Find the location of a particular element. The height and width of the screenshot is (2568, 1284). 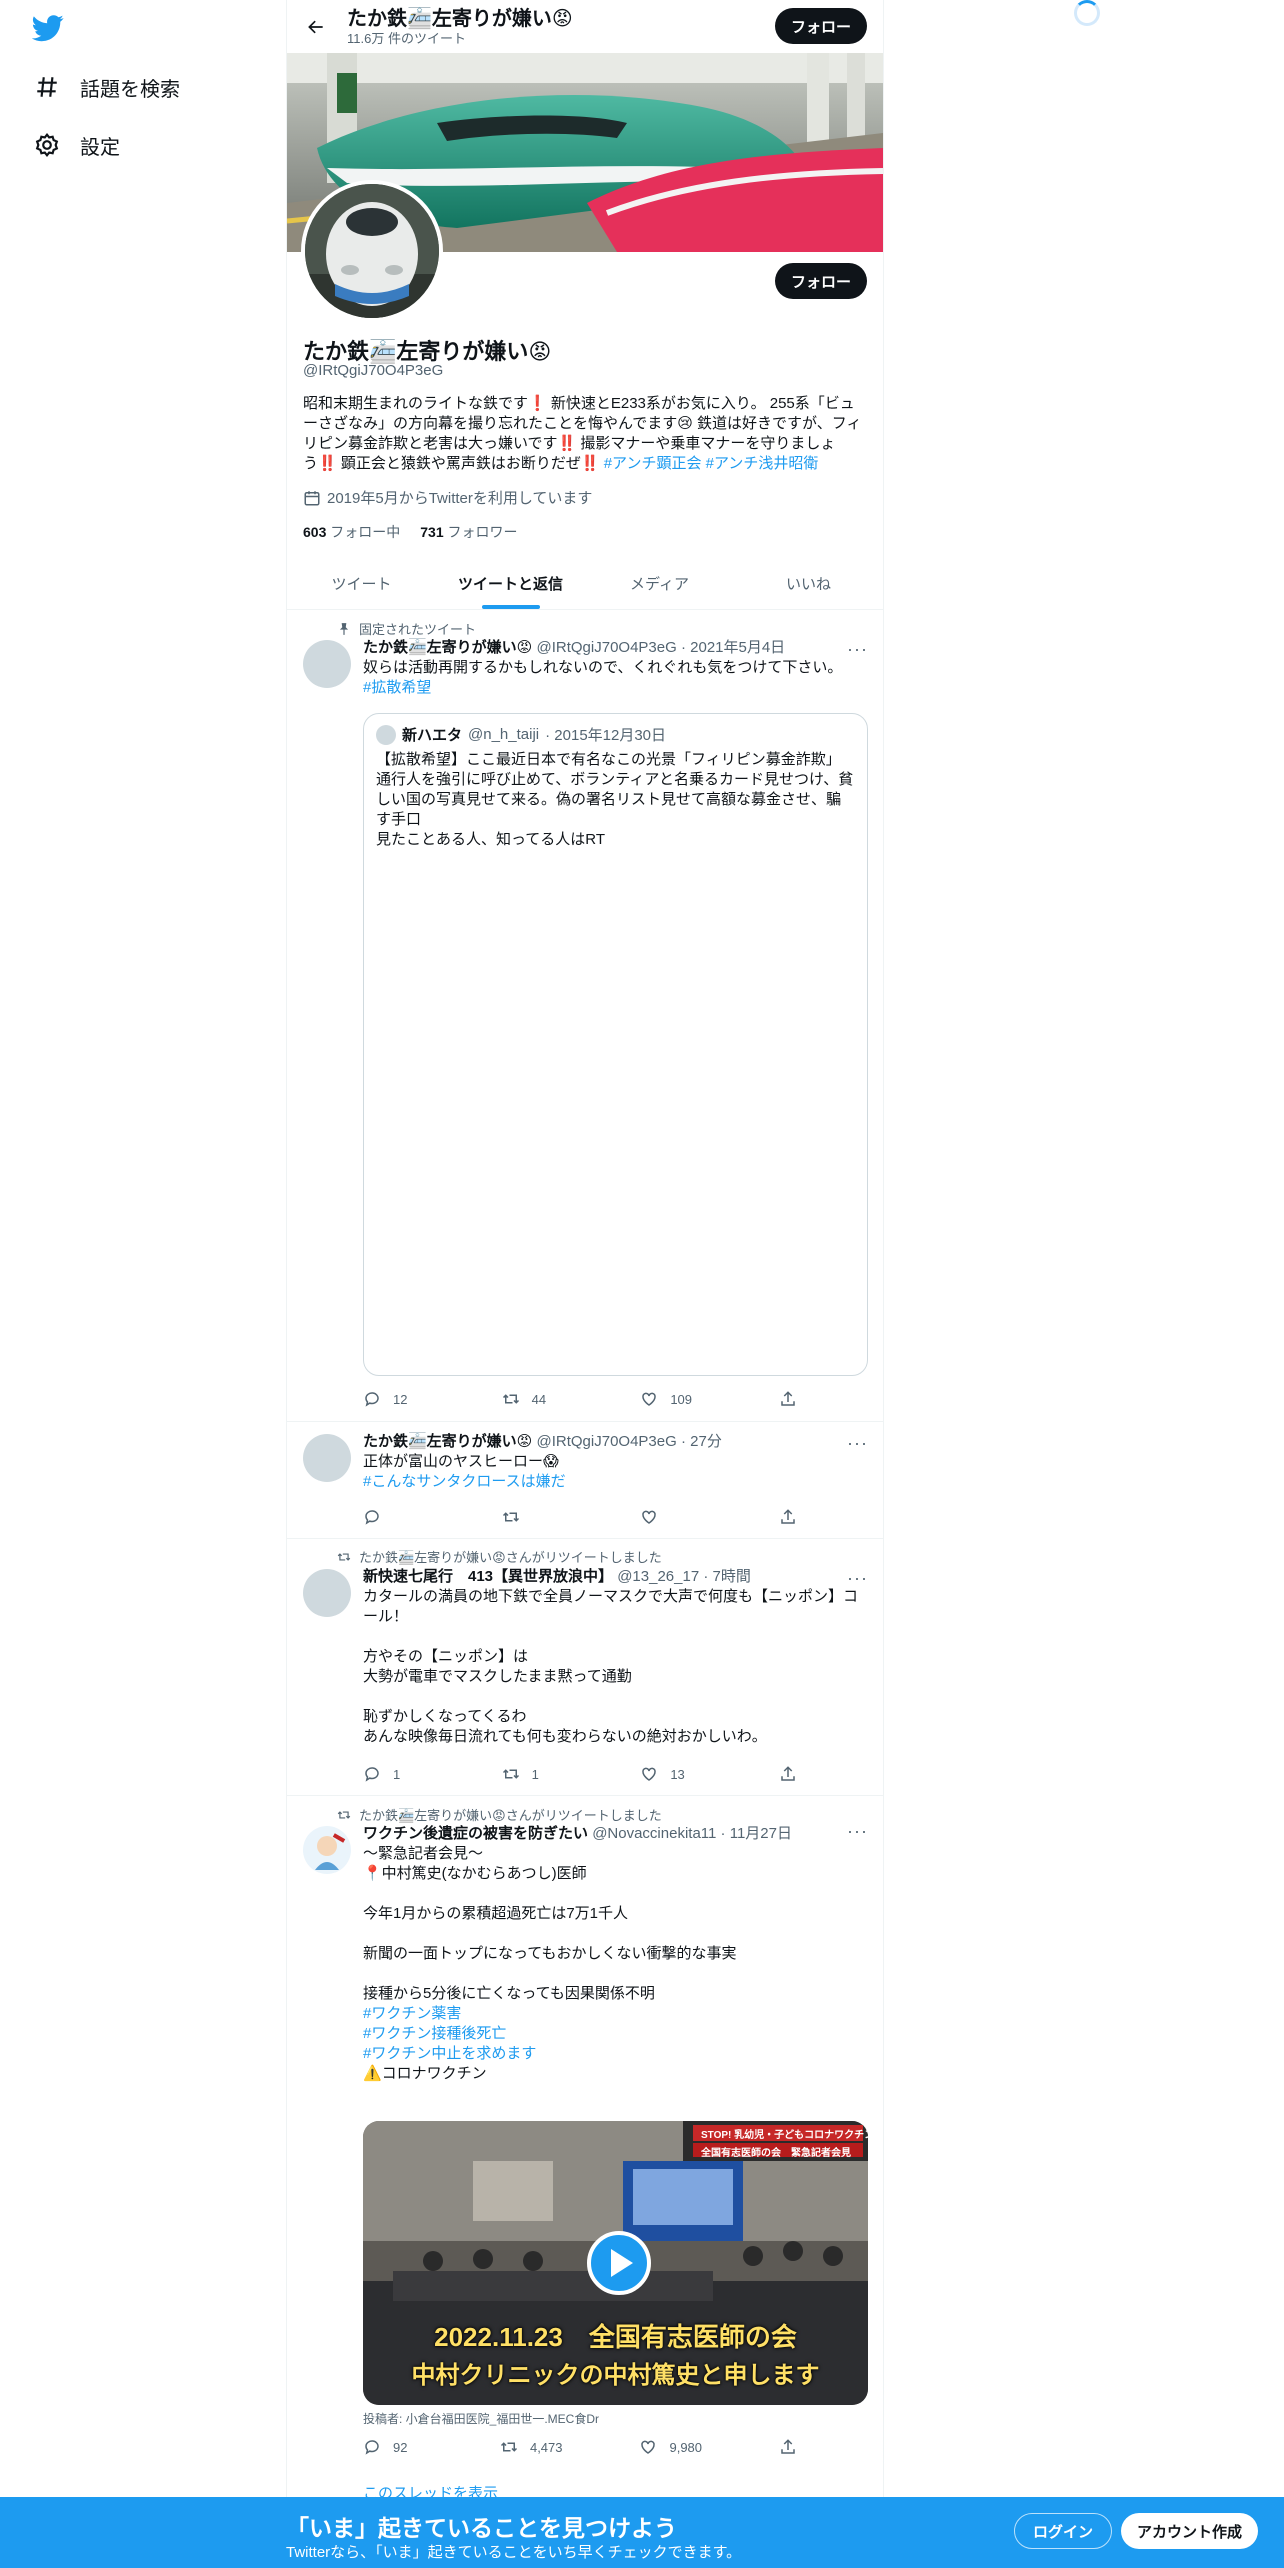

video-poster: 投稿者: 小倉台福田医院_福田世一.MEC食Dr is located at coordinates (481, 2418).